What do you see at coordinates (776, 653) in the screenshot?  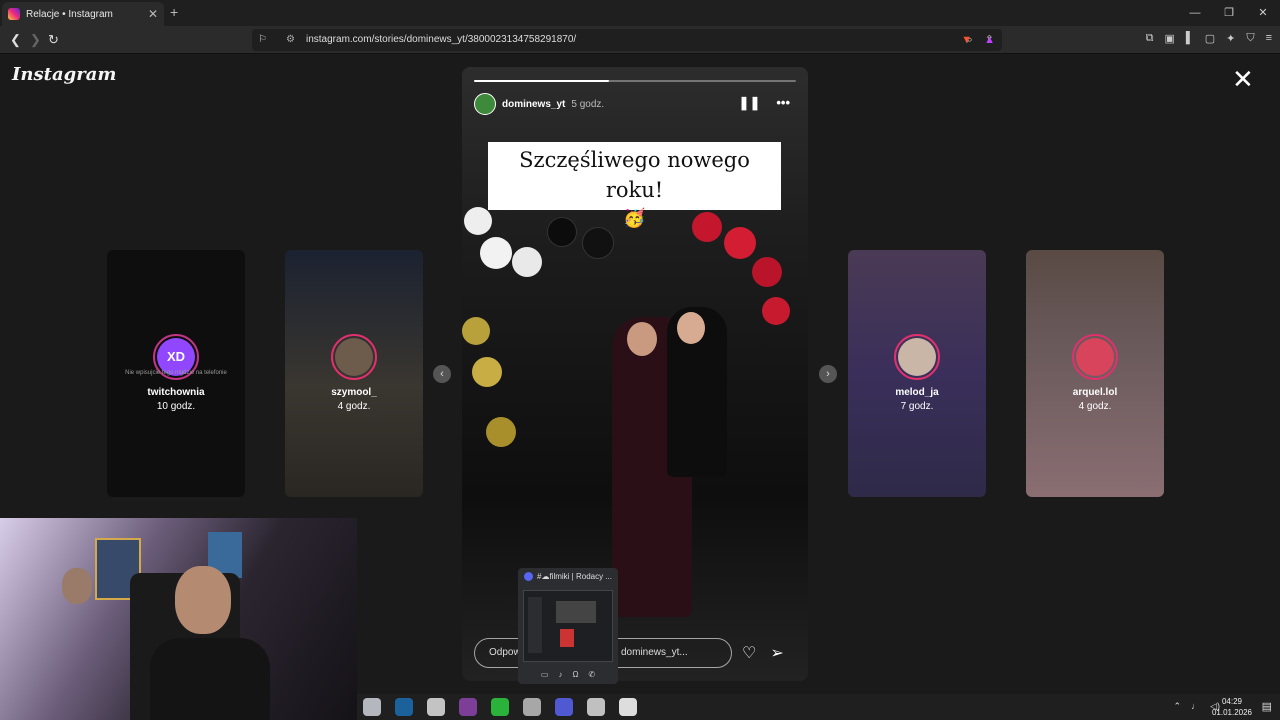 I see `send-icon: ➢` at bounding box center [776, 653].